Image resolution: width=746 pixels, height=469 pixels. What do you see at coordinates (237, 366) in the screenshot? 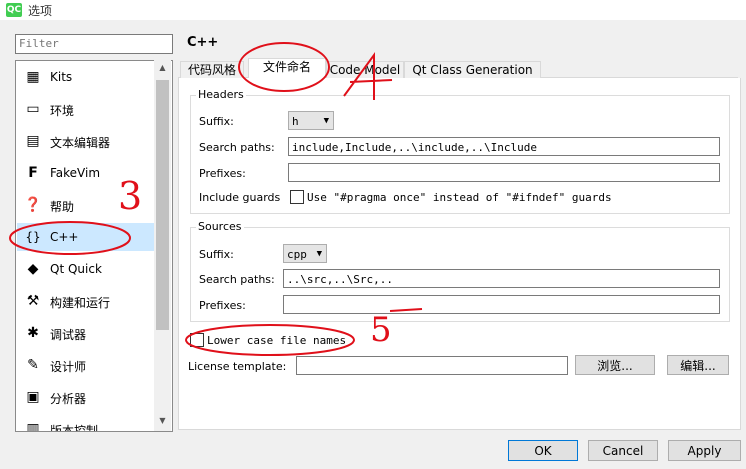
I see `license-template-label: License template:` at bounding box center [237, 366].